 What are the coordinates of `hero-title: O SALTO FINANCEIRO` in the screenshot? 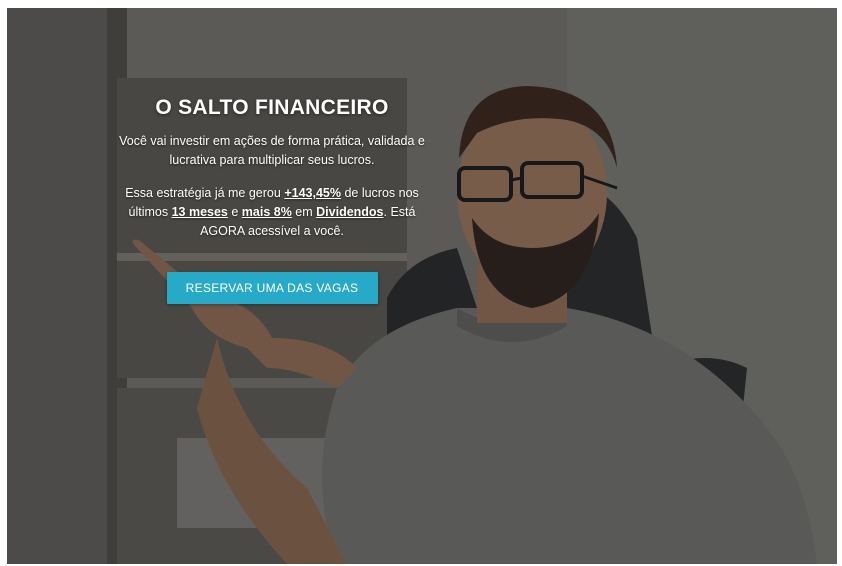 It's located at (272, 107).